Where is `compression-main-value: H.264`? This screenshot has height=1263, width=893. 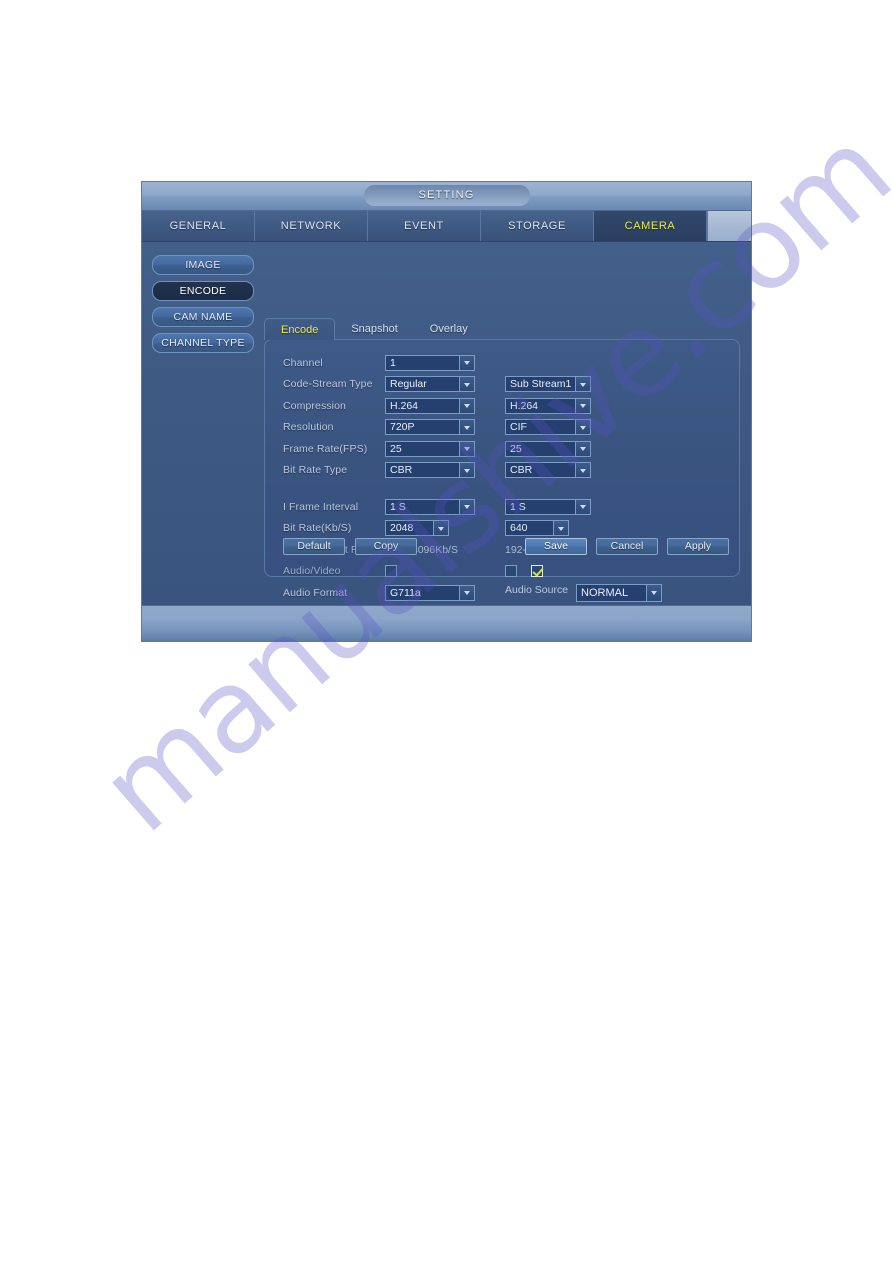
compression-main-value: H.264 is located at coordinates (404, 405).